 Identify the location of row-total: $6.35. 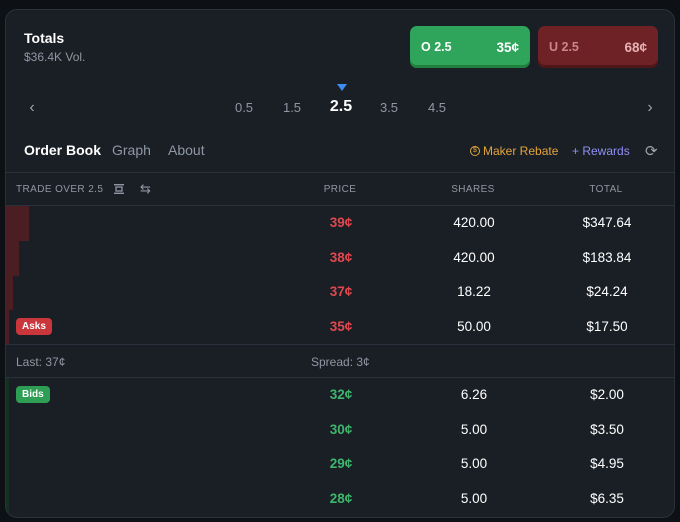
(607, 498).